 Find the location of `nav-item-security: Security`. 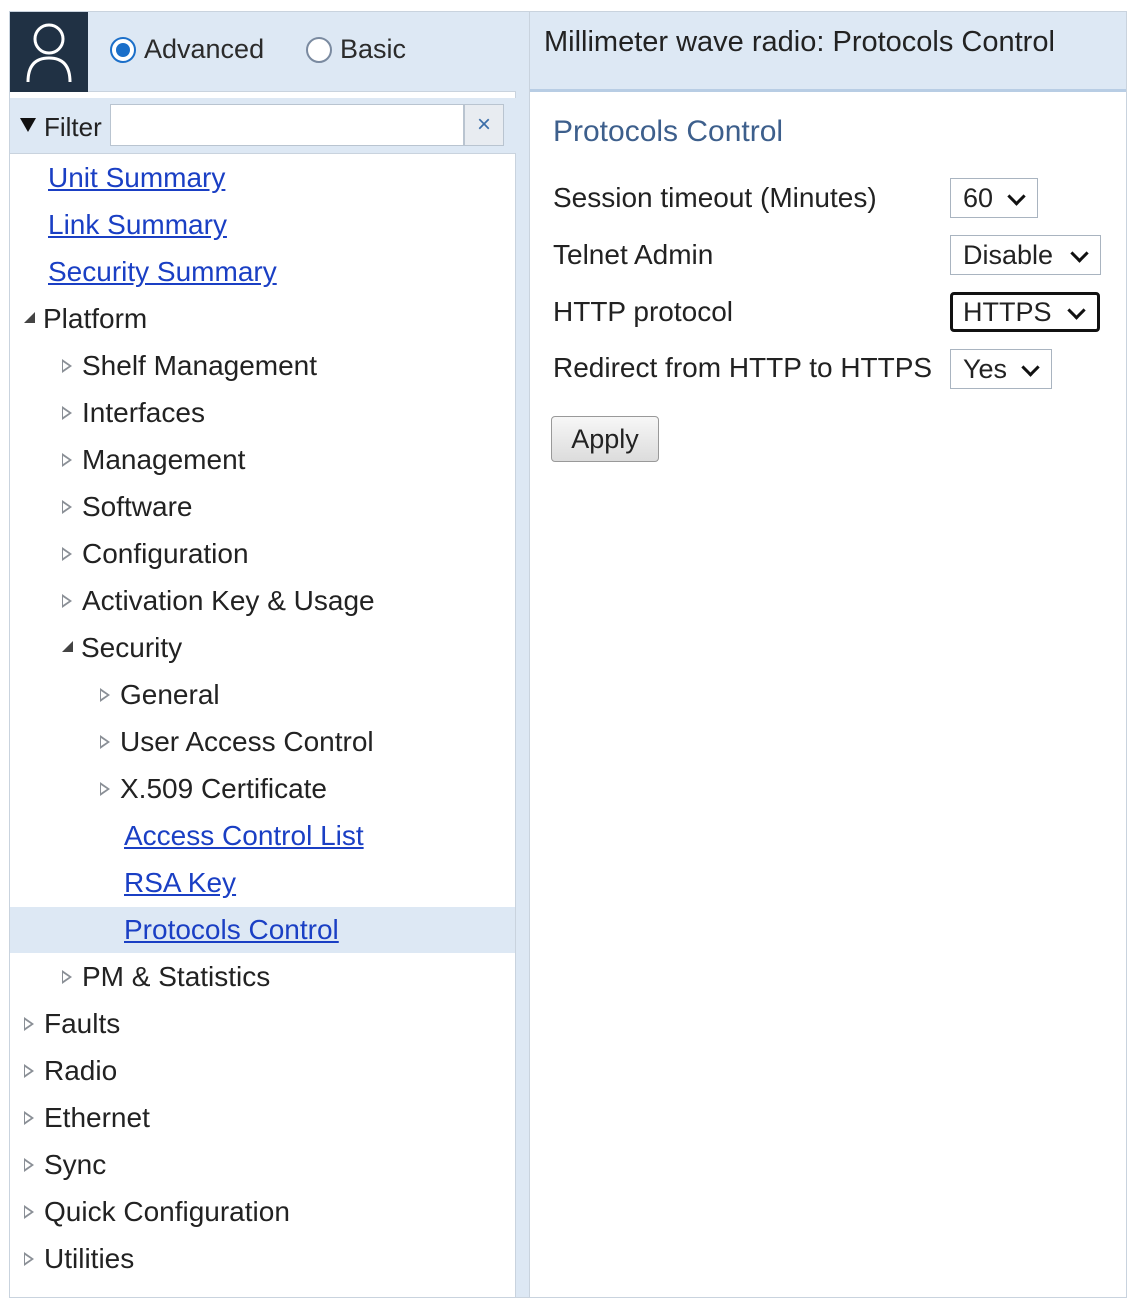

nav-item-security: Security is located at coordinates (122, 648).